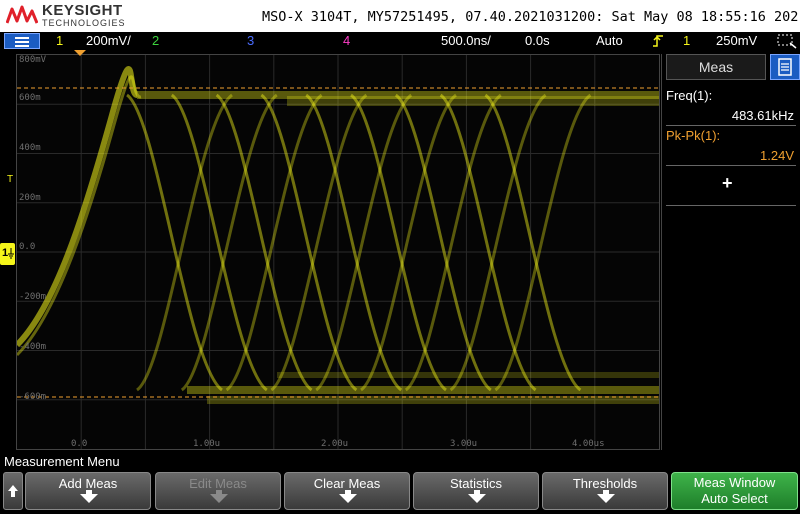  I want to click on back-button, so click(13, 491).